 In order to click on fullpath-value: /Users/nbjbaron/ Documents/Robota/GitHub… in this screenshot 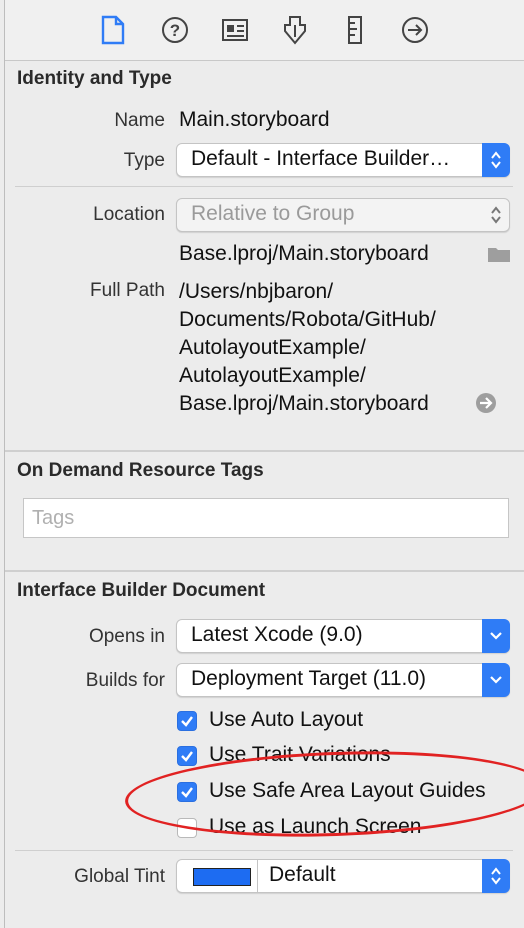, I will do `click(307, 348)`.